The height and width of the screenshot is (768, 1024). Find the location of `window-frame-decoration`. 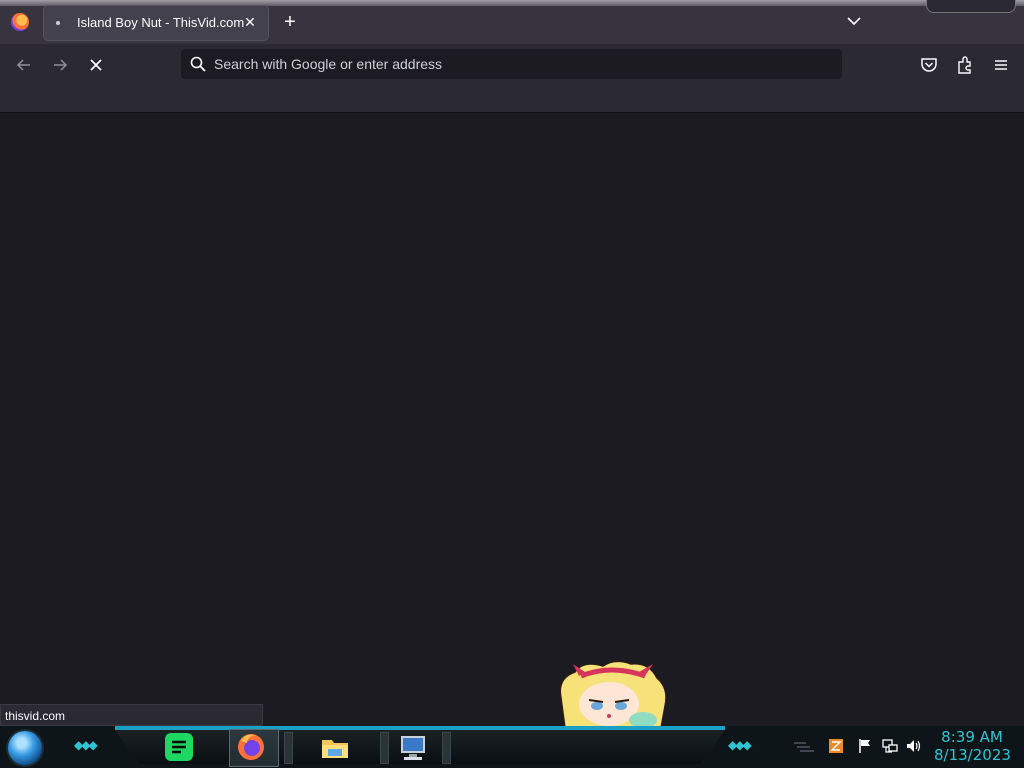

window-frame-decoration is located at coordinates (971, 6).